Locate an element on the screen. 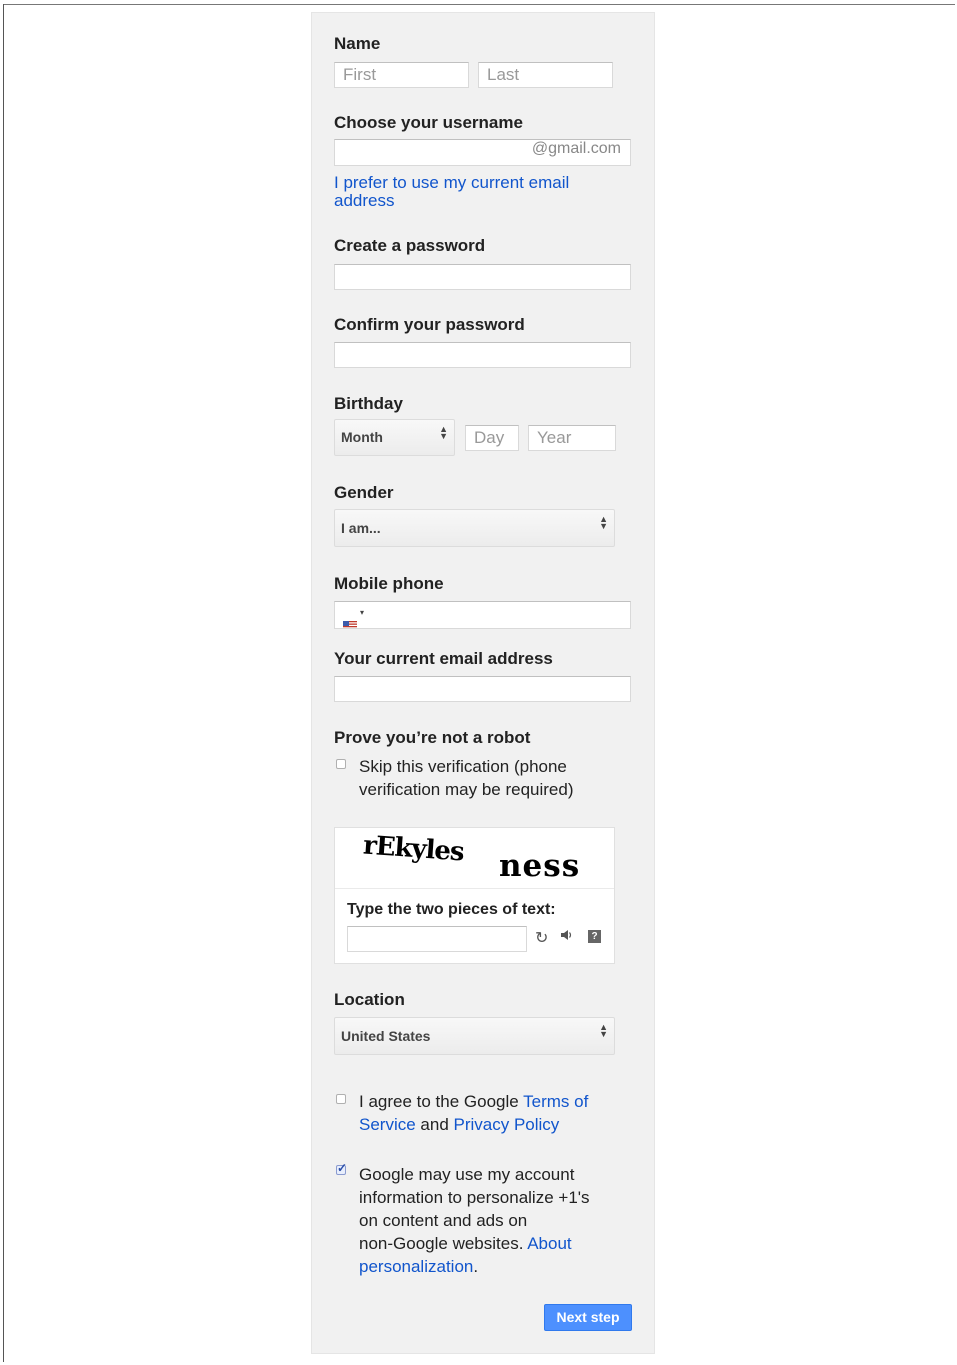  help-icon: ? is located at coordinates (594, 936).